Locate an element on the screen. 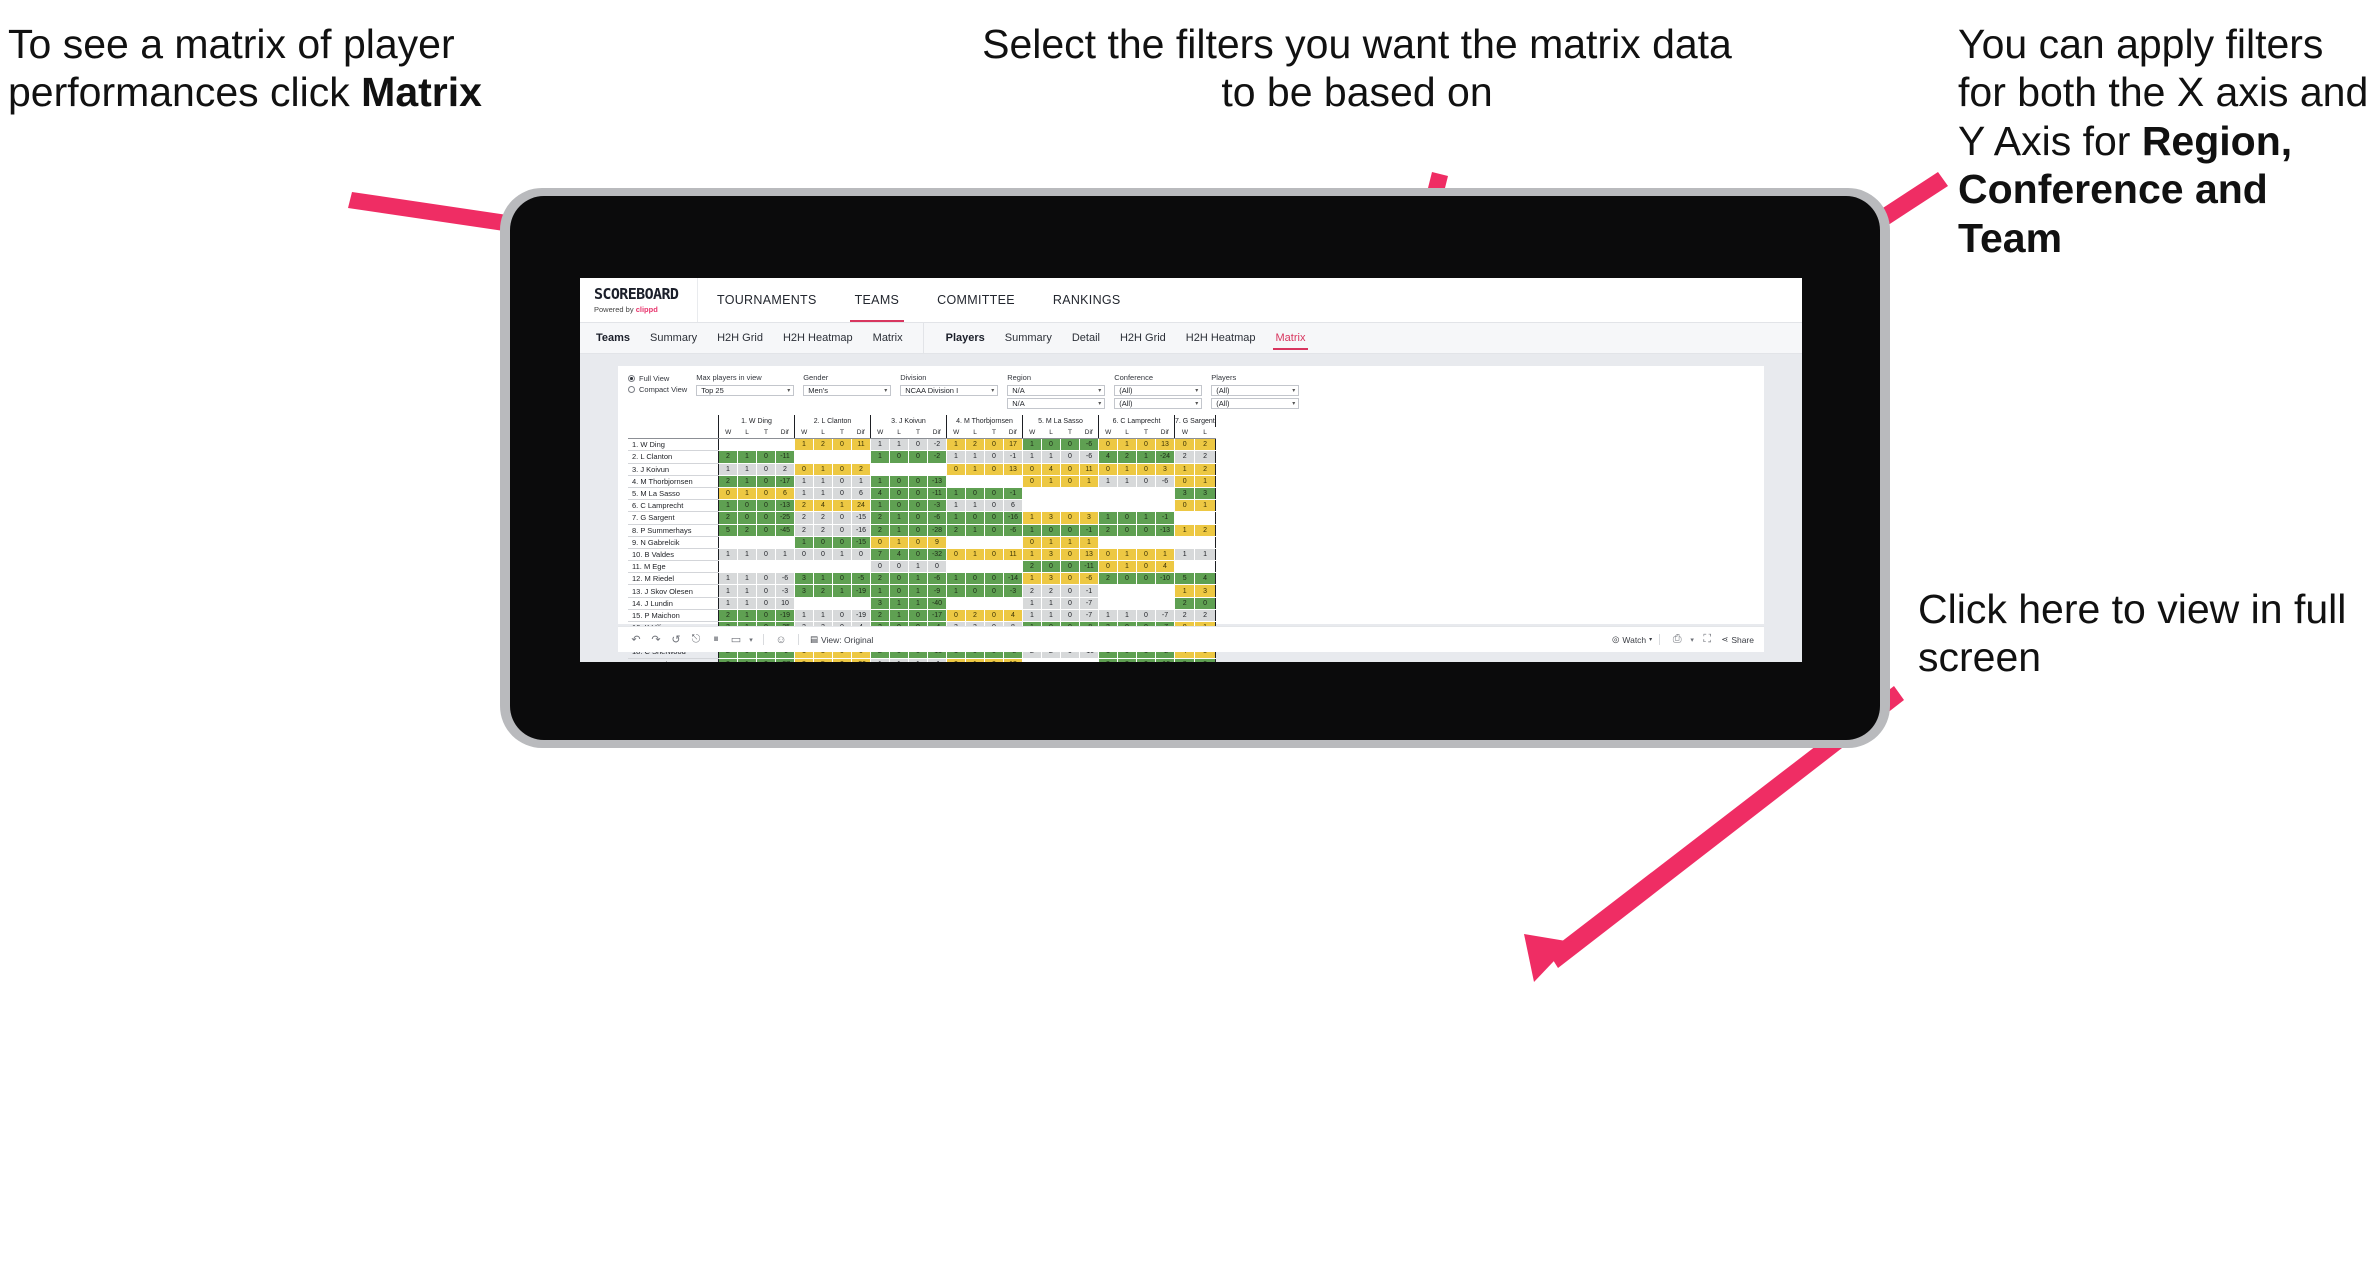 The image size is (2378, 1280). matrix-cell: -1 is located at coordinates (1089, 591).